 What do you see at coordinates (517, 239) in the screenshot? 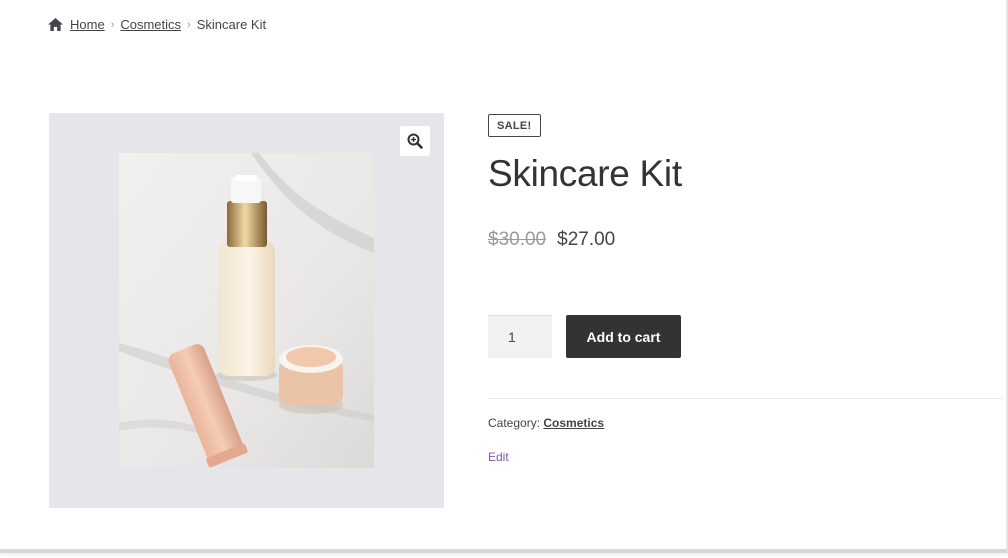
I see `original-price: $30.00` at bounding box center [517, 239].